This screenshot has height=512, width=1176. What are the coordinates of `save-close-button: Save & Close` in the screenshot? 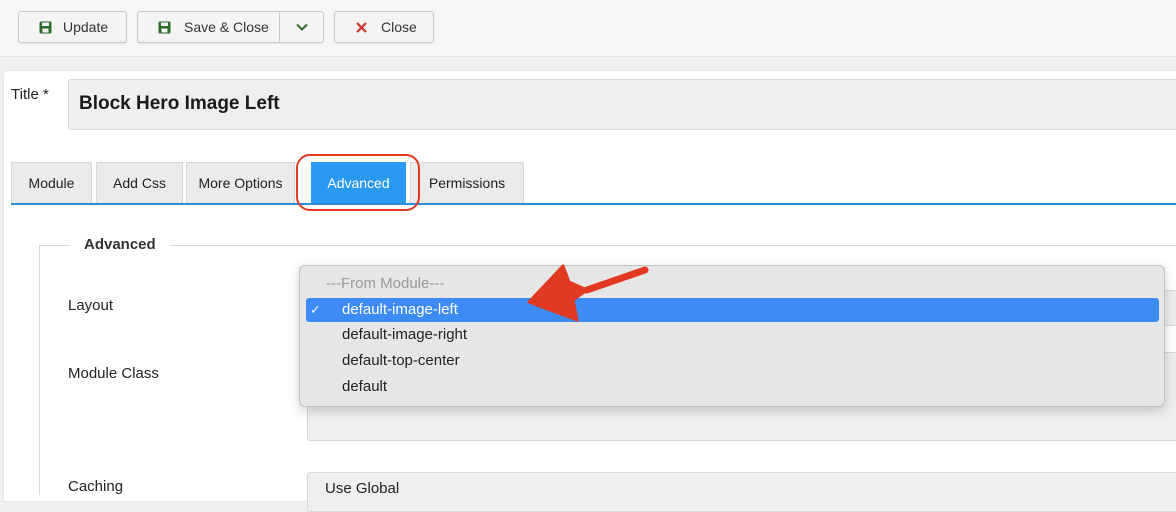 It's located at (230, 27).